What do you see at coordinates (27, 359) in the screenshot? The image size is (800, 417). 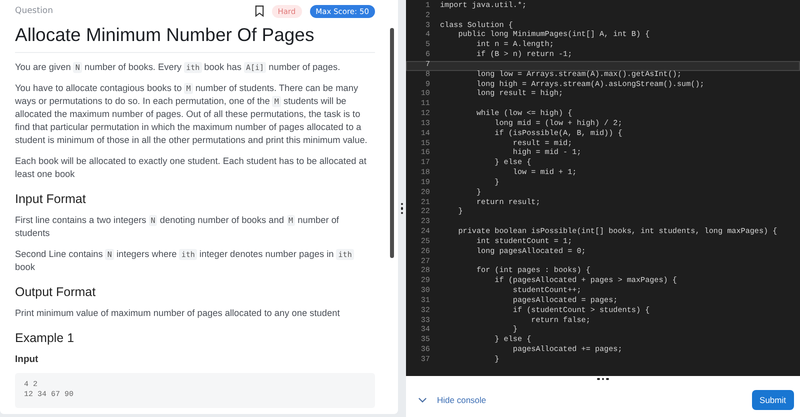 I see `subheading: Input` at bounding box center [27, 359].